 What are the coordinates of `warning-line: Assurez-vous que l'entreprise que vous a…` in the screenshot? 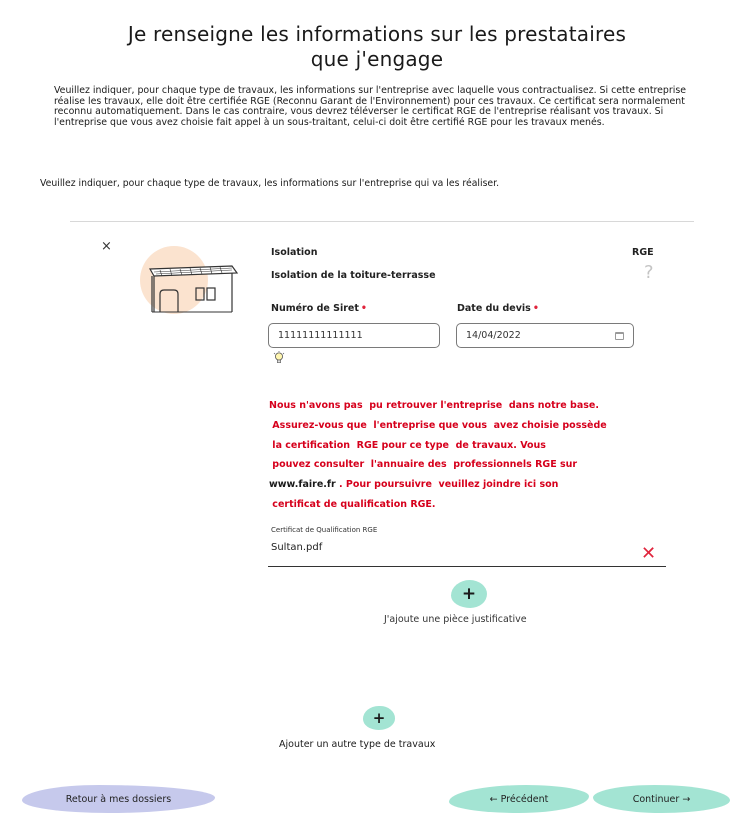 It's located at (438, 425).